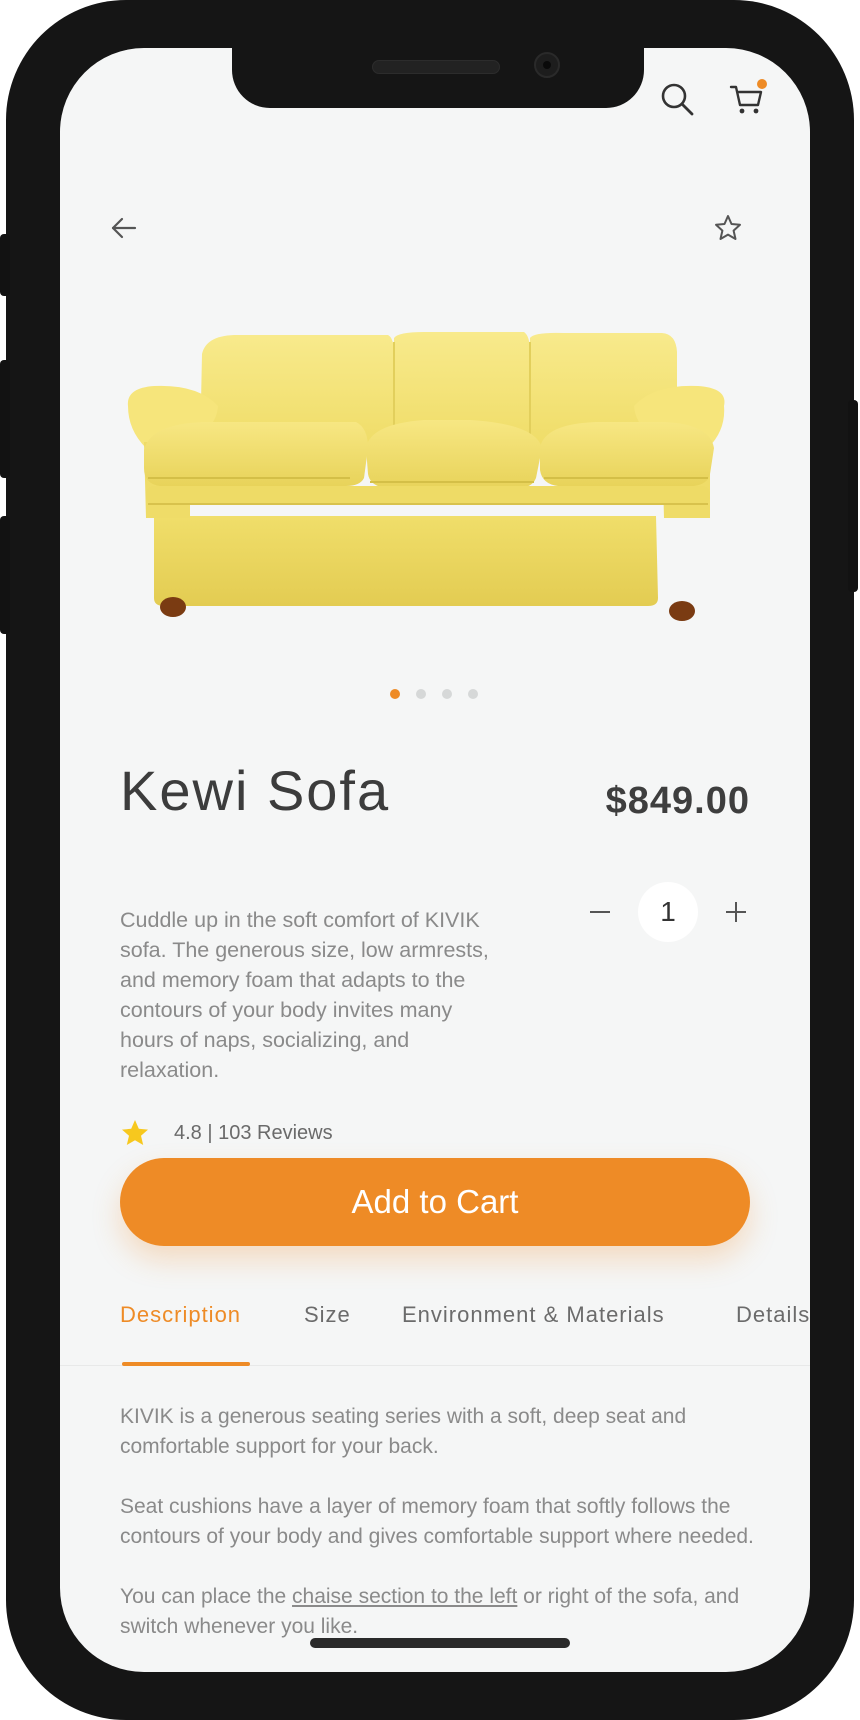 This screenshot has width=860, height=1720. Describe the element at coordinates (327, 1315) in the screenshot. I see `tab-size: Size` at that location.